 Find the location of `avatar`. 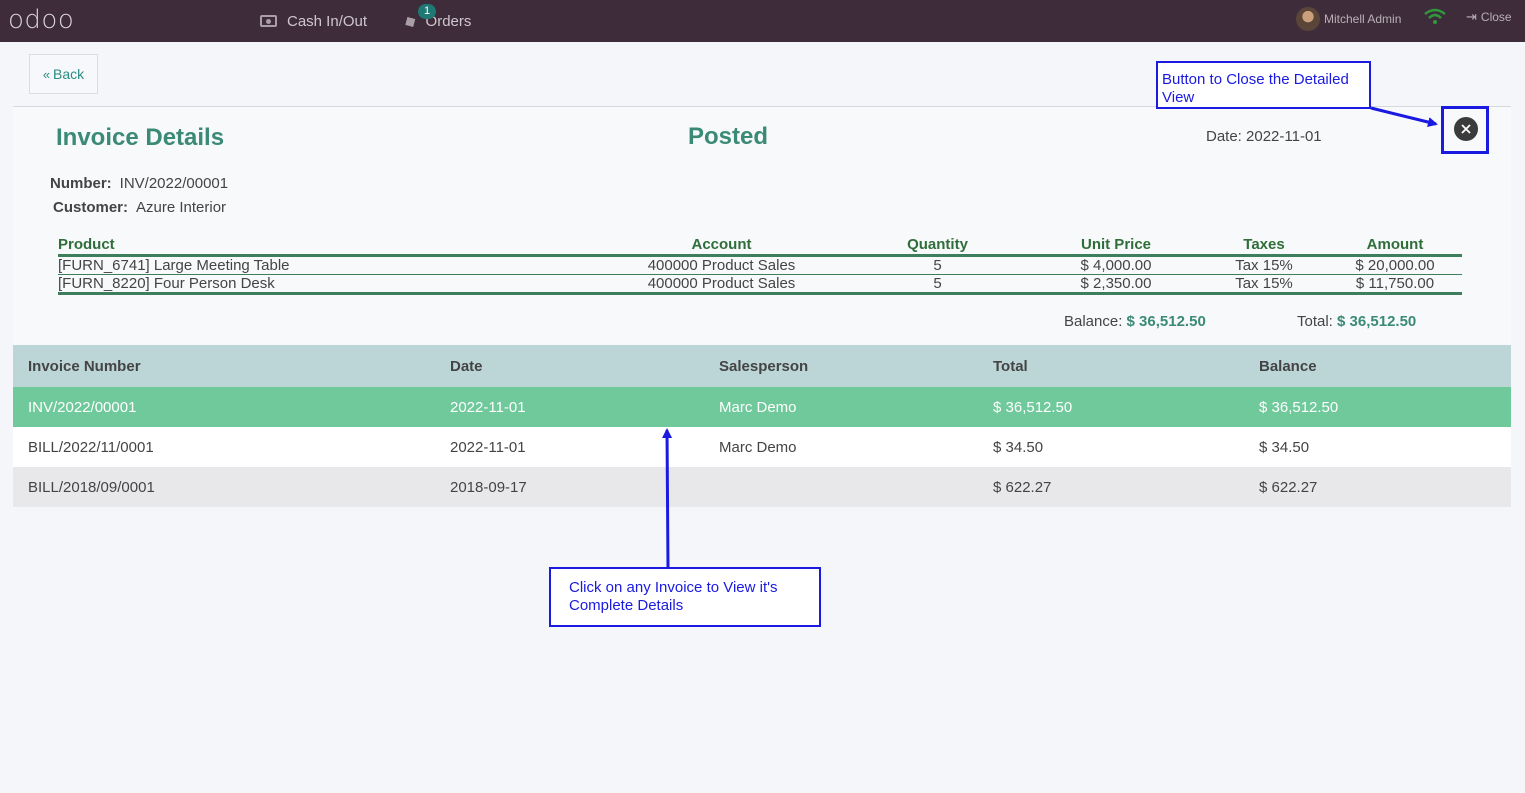

avatar is located at coordinates (1308, 19).